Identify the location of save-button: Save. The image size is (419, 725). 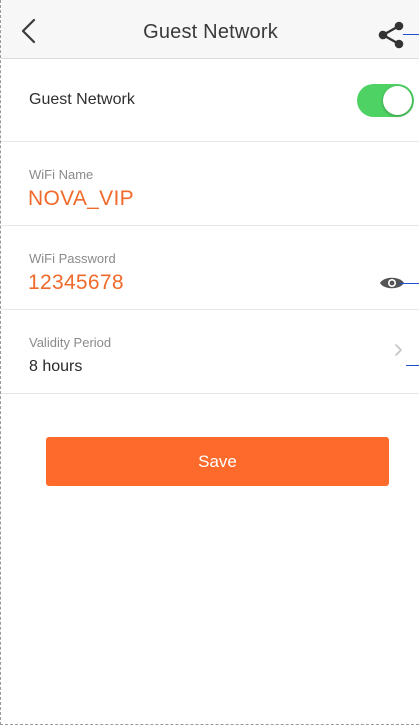
(217, 461).